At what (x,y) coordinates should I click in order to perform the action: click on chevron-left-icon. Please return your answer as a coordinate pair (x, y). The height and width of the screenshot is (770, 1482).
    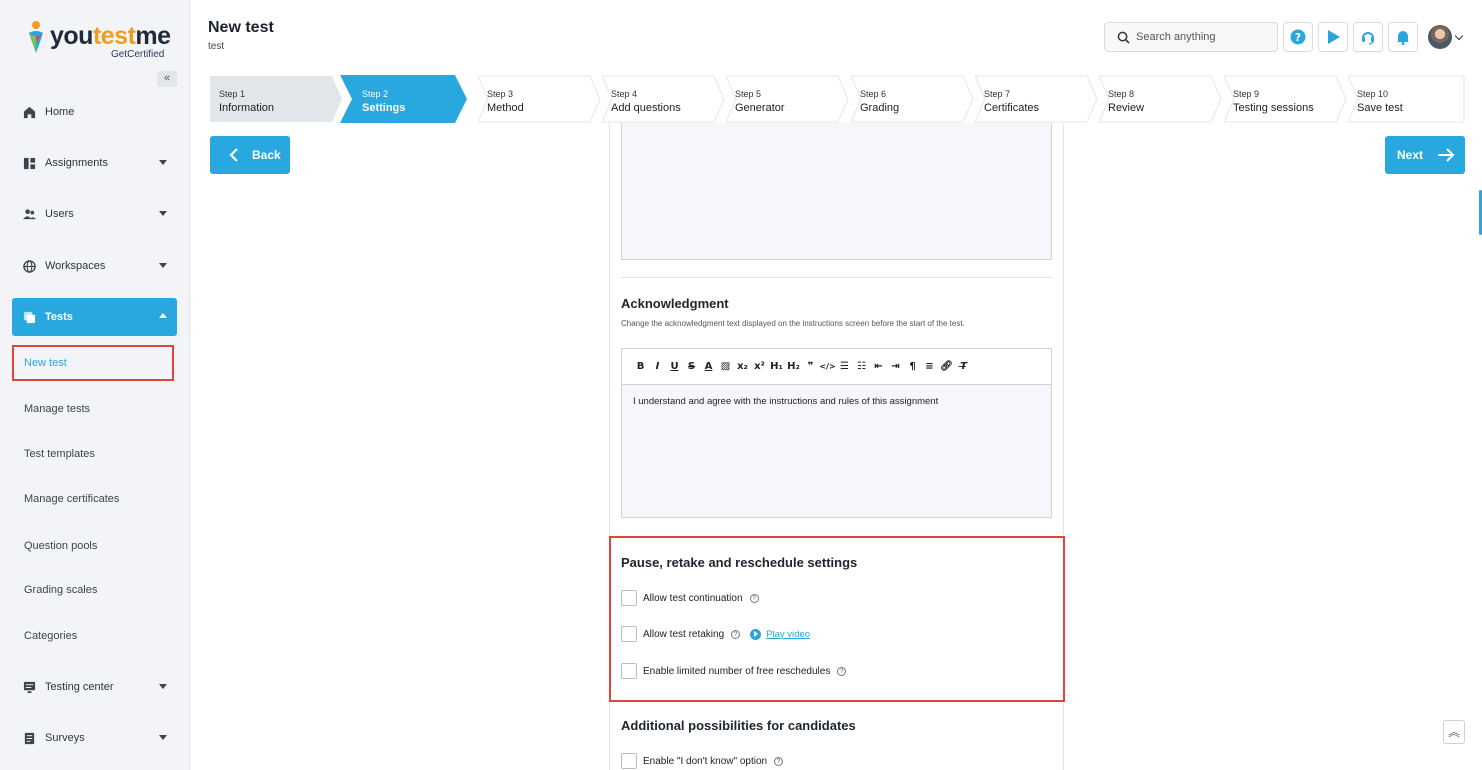
    Looking at the image, I should click on (233, 155).